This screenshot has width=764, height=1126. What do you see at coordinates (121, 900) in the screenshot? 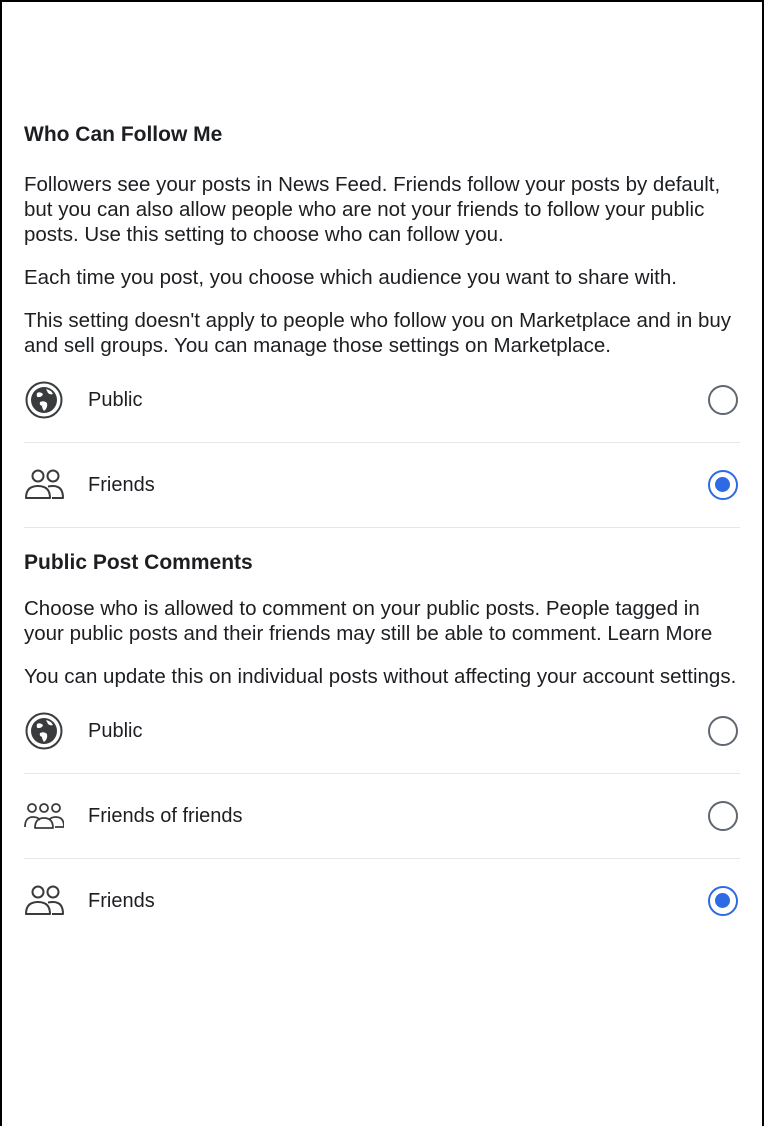
I see `comments-option-friends-label: Friends` at bounding box center [121, 900].